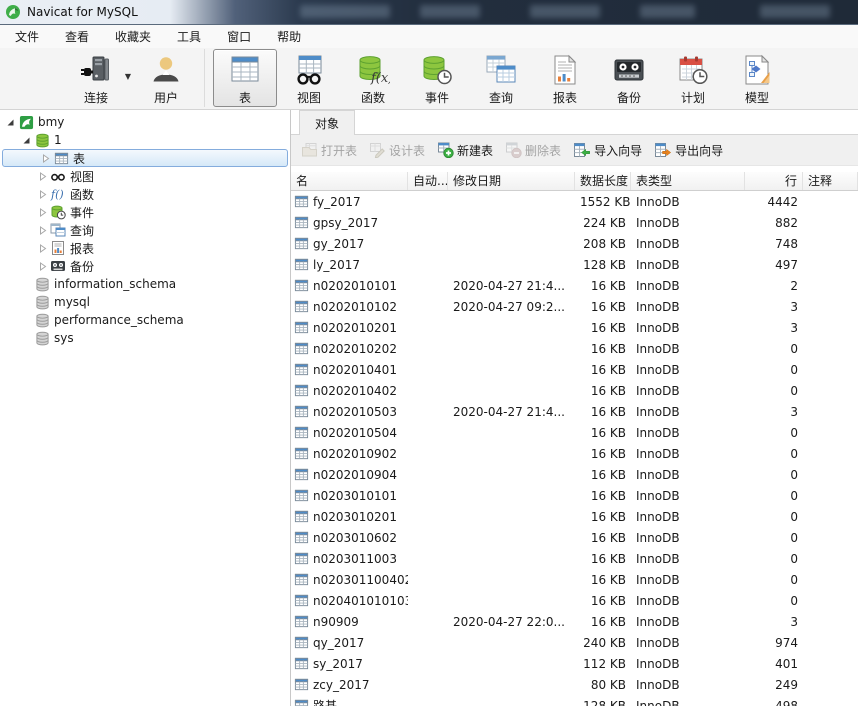  Describe the element at coordinates (145, 194) in the screenshot. I see `tree-item-functions: f() 函数` at that location.